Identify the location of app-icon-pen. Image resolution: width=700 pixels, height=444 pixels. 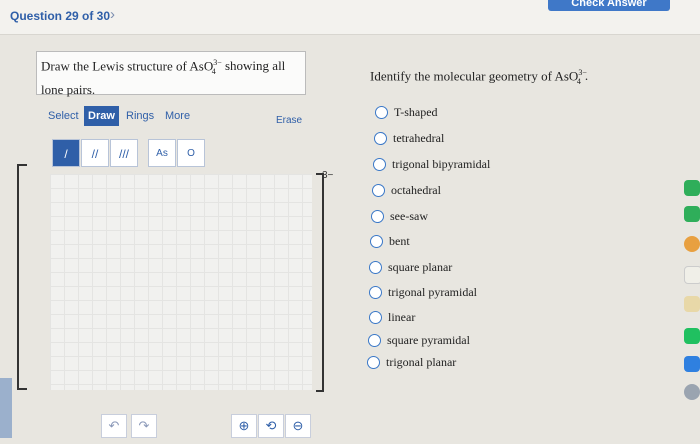
(692, 304).